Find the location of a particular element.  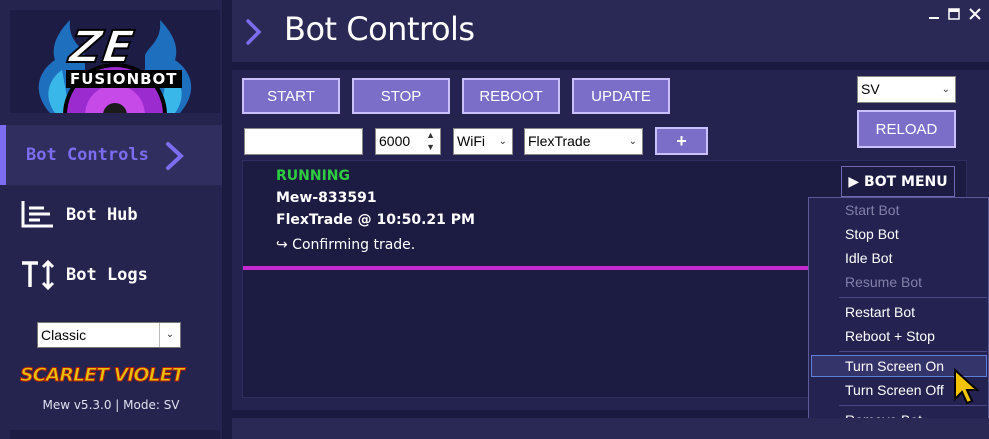

routine-select-value: FlexTrade is located at coordinates (559, 141).